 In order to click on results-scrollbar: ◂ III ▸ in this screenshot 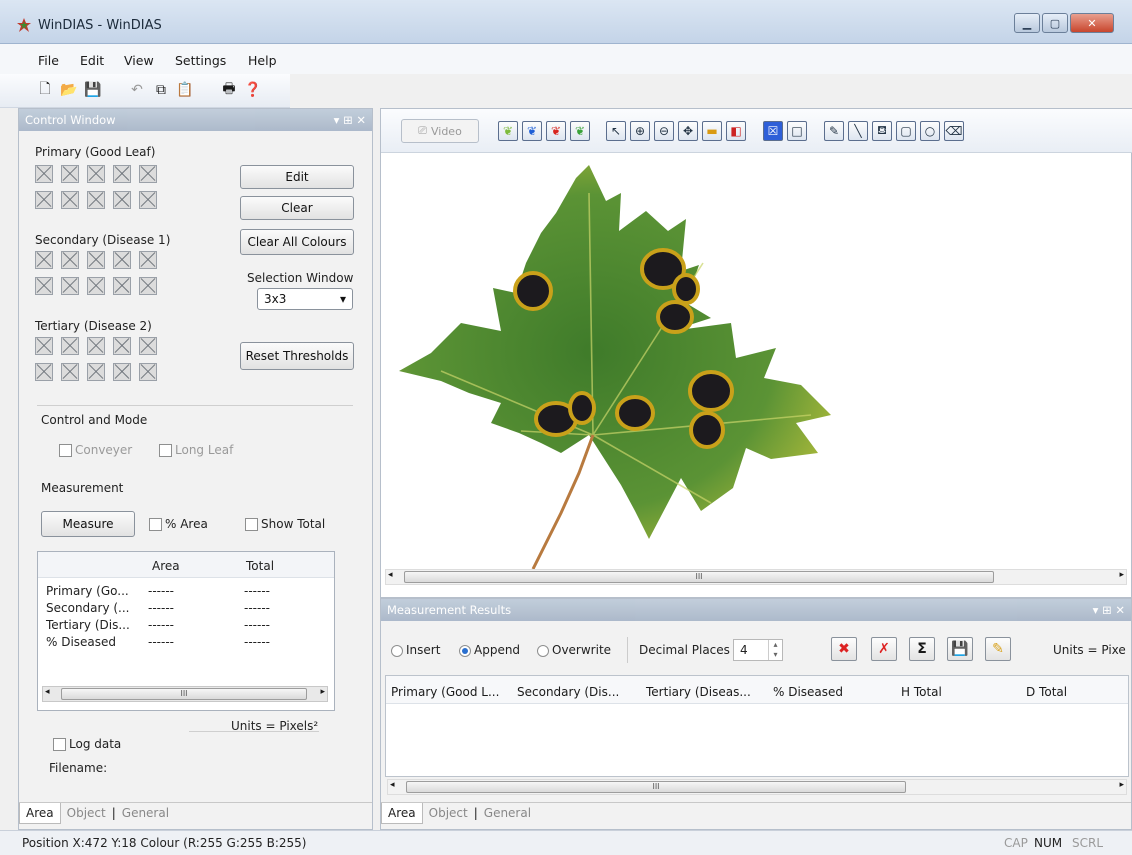, I will do `click(757, 787)`.